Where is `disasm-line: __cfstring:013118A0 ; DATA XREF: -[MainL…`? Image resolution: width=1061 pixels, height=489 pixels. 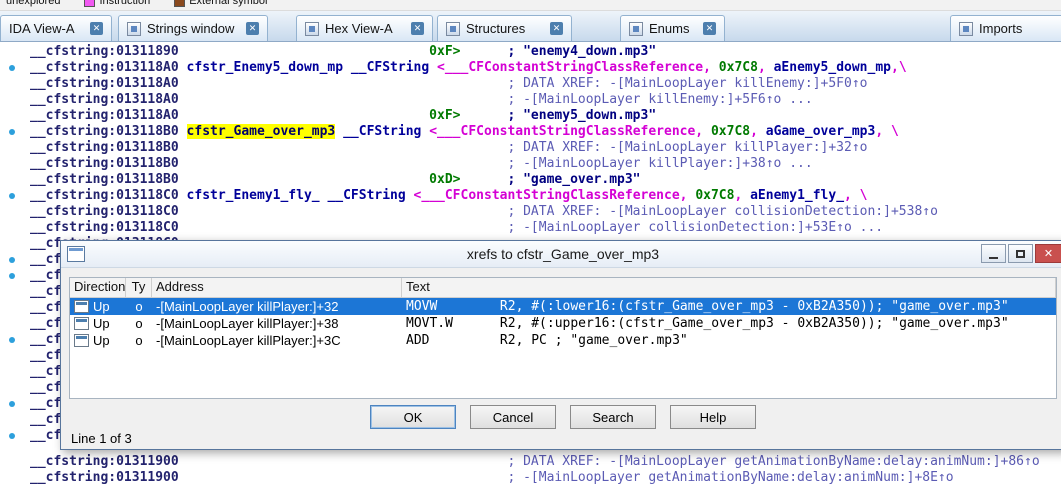 disasm-line: __cfstring:013118A0 ; DATA XREF: -[MainL… is located at coordinates (530, 84).